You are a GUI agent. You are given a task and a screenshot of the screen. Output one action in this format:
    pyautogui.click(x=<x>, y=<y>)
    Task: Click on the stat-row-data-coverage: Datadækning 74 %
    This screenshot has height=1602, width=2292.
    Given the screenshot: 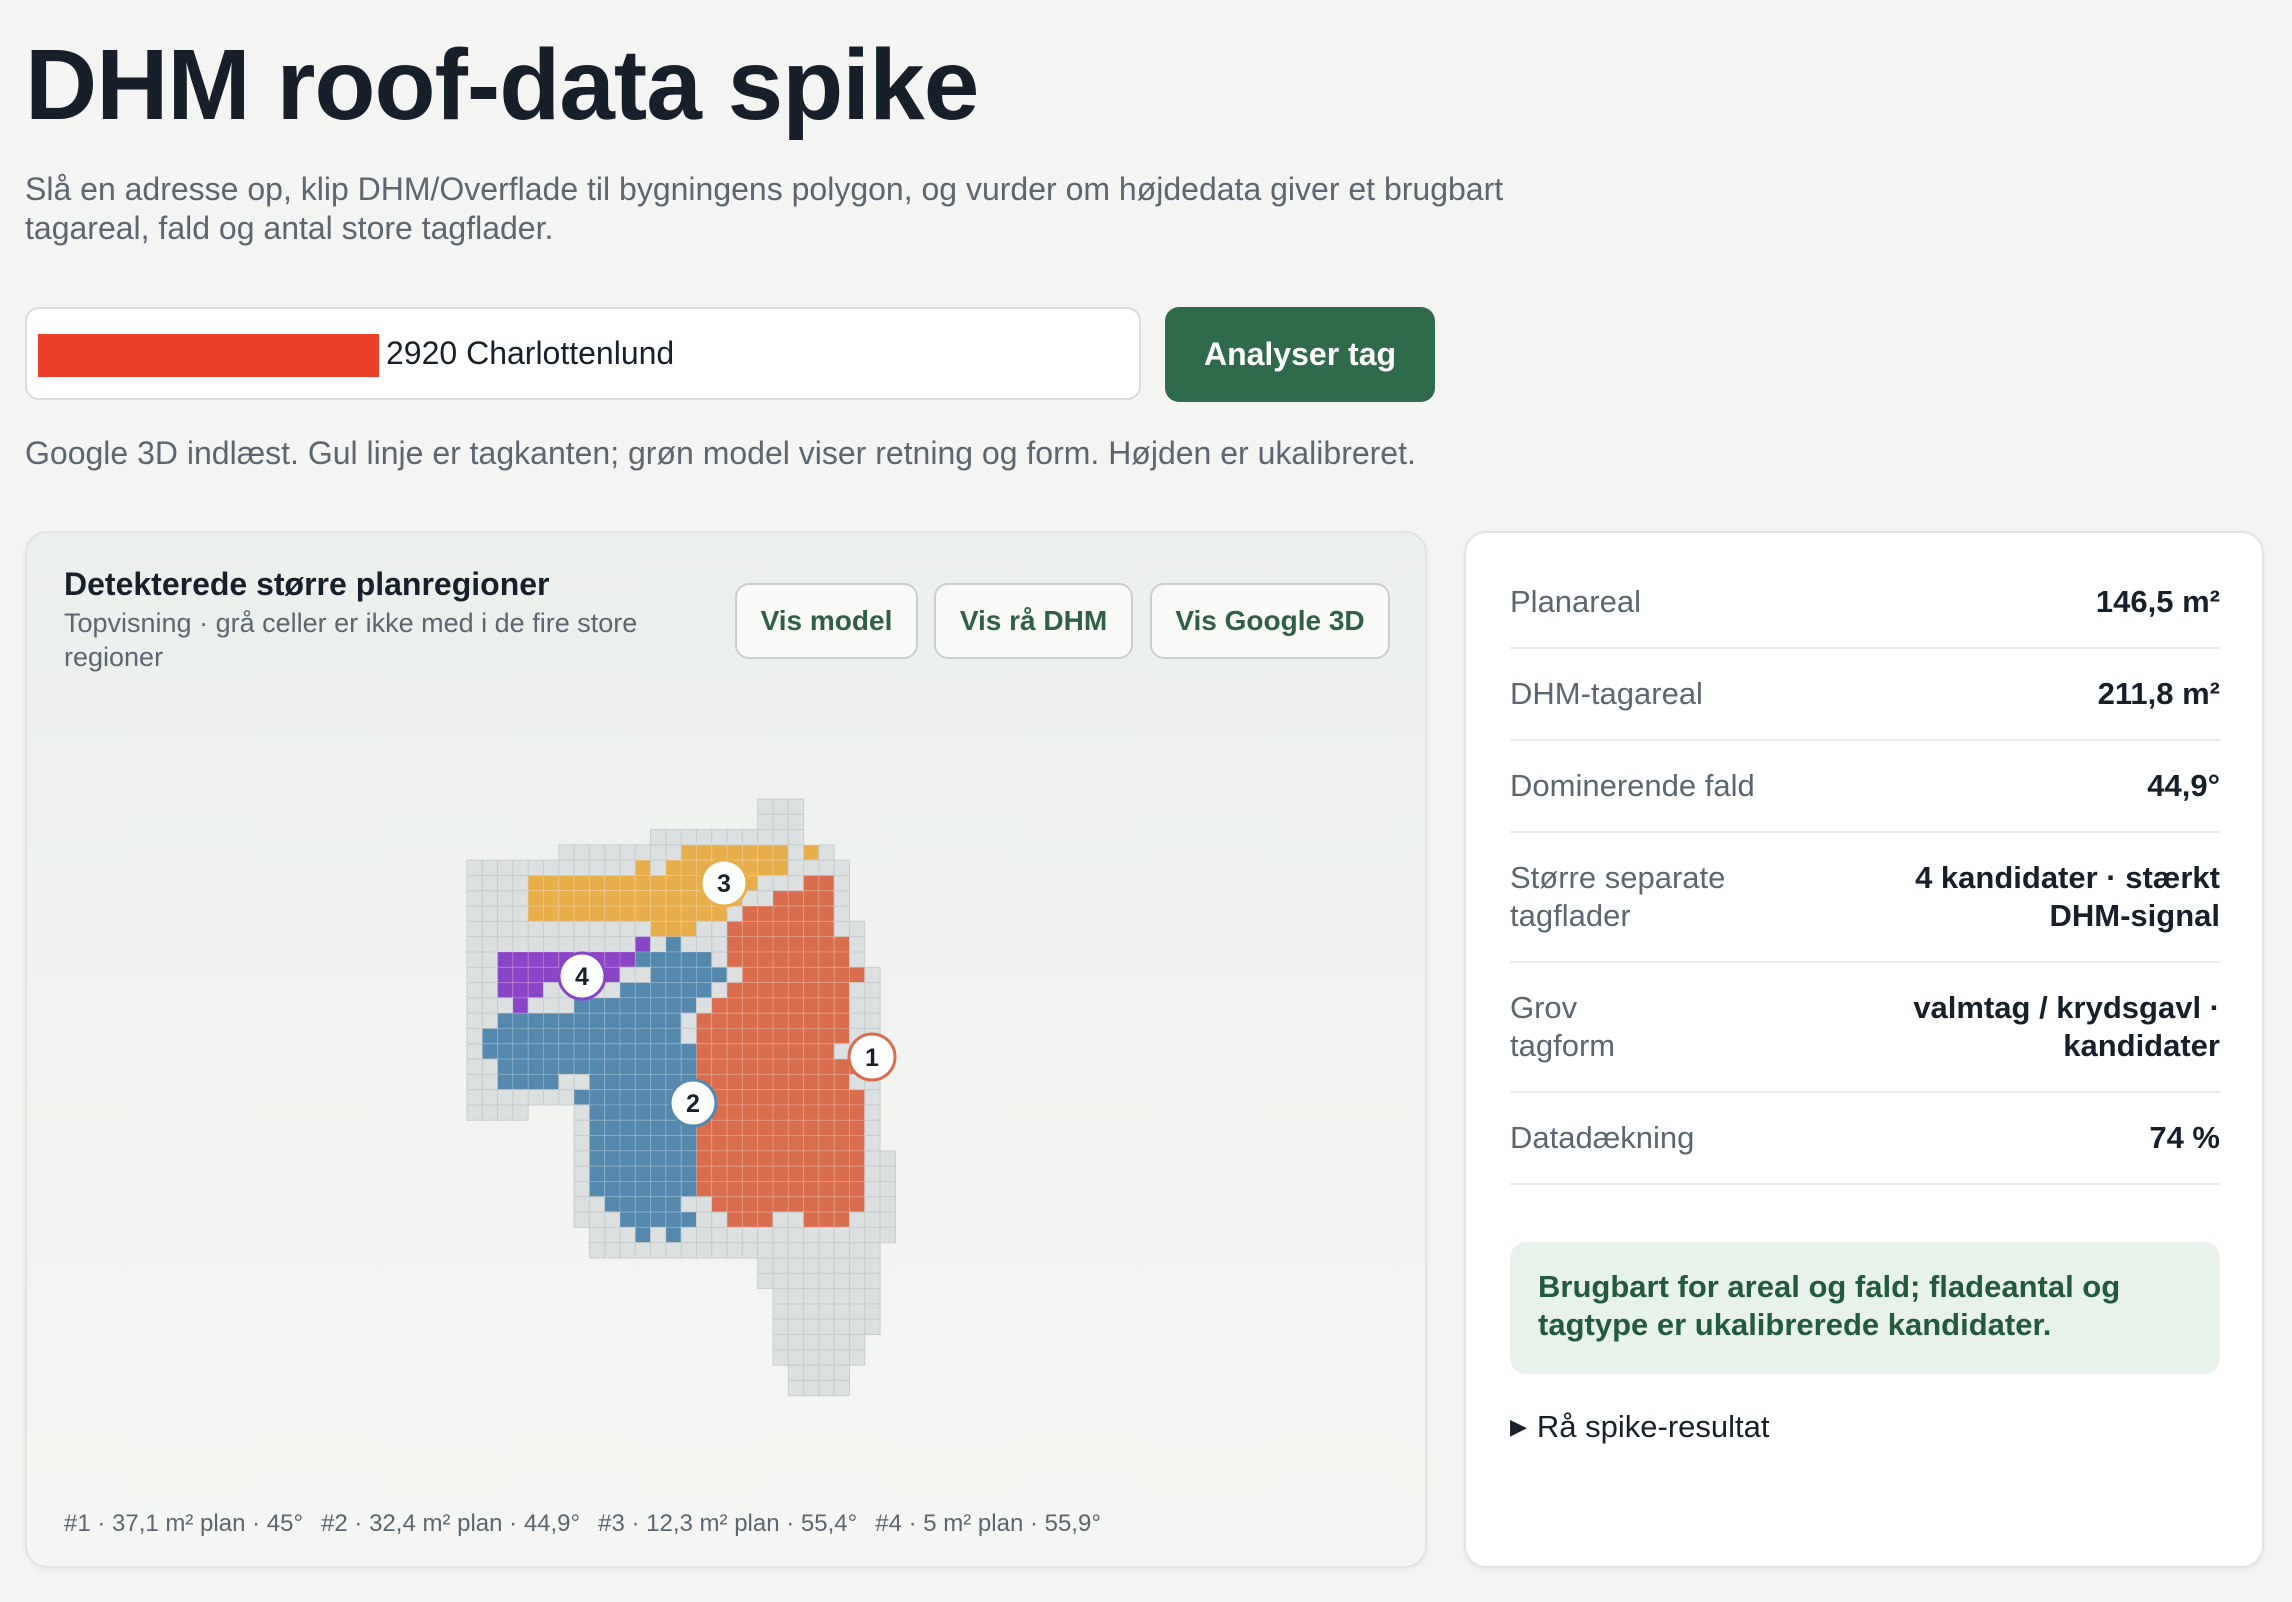 What is the action you would take?
    pyautogui.click(x=1865, y=1139)
    